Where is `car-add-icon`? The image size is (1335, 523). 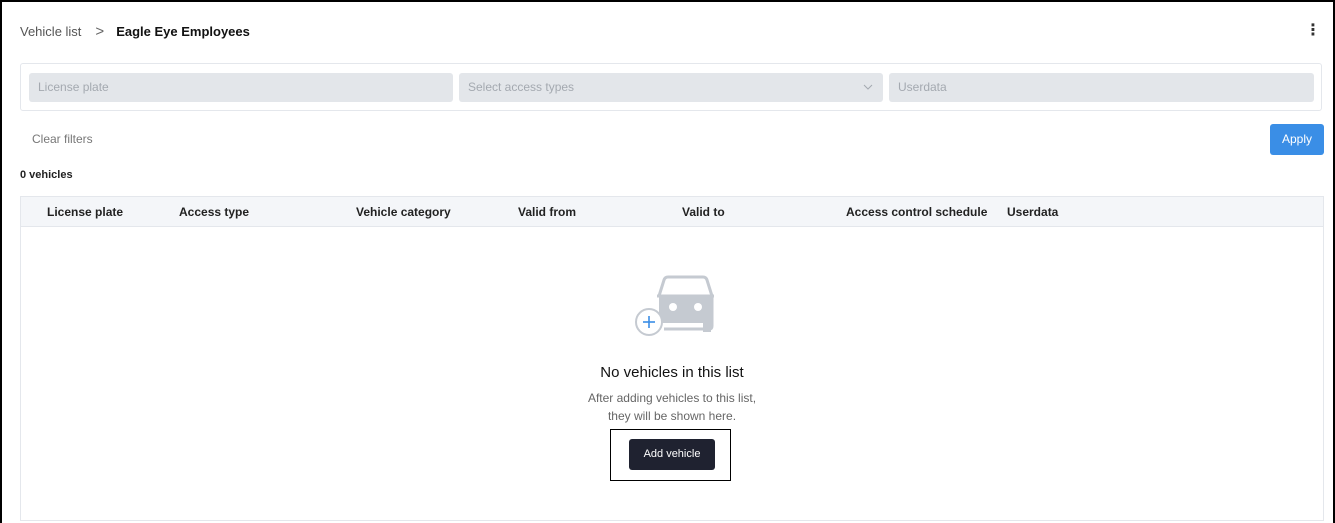 car-add-icon is located at coordinates (674, 305).